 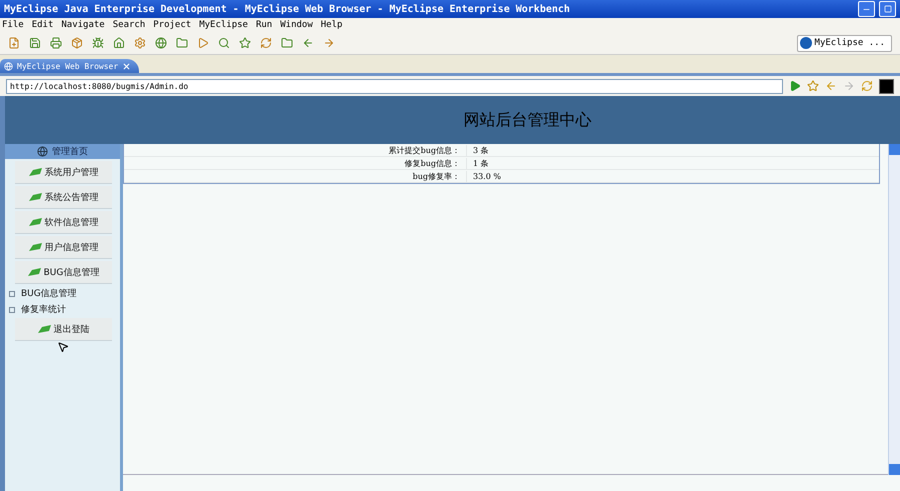 What do you see at coordinates (486, 176) in the screenshot?
I see `stat-value: 33.0 %` at bounding box center [486, 176].